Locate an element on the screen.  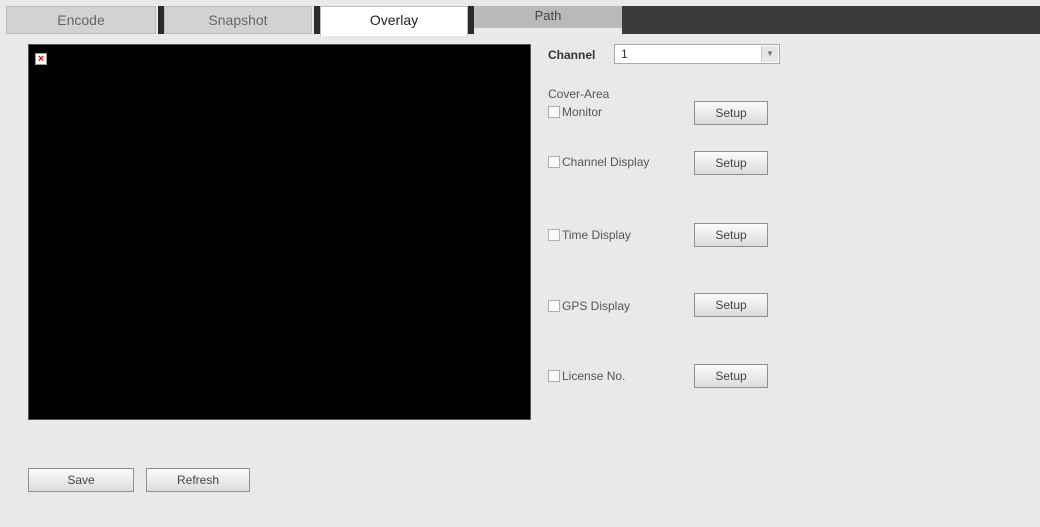
save-button: Save is located at coordinates (81, 480).